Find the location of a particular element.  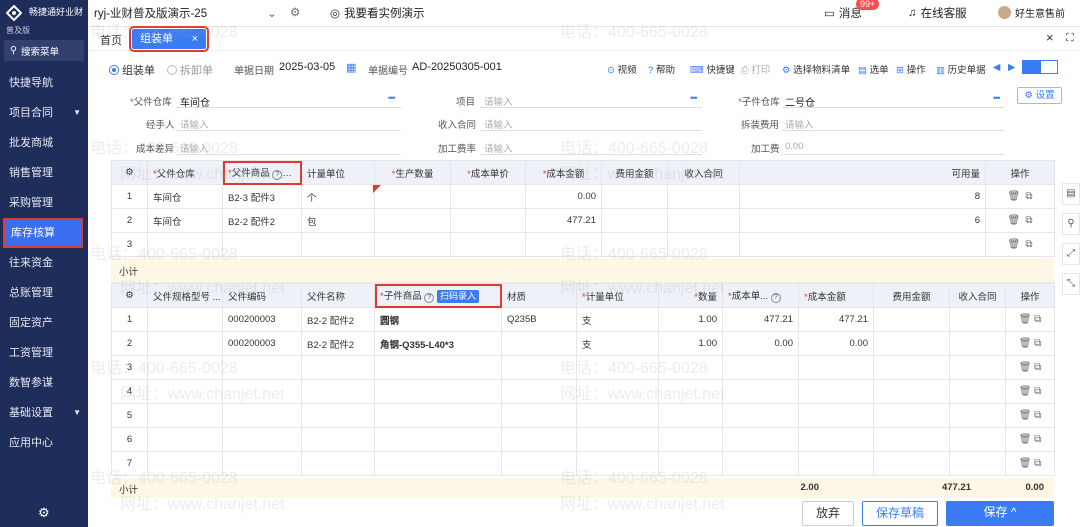

collapse-icon: ⤡ is located at coordinates (1071, 284).